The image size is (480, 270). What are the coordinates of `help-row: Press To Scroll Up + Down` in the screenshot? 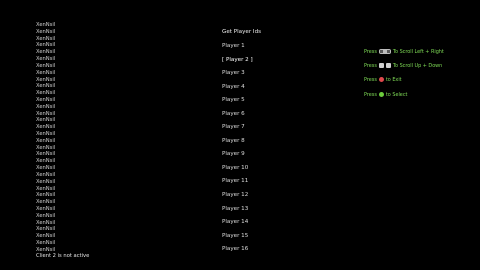 It's located at (404, 70).